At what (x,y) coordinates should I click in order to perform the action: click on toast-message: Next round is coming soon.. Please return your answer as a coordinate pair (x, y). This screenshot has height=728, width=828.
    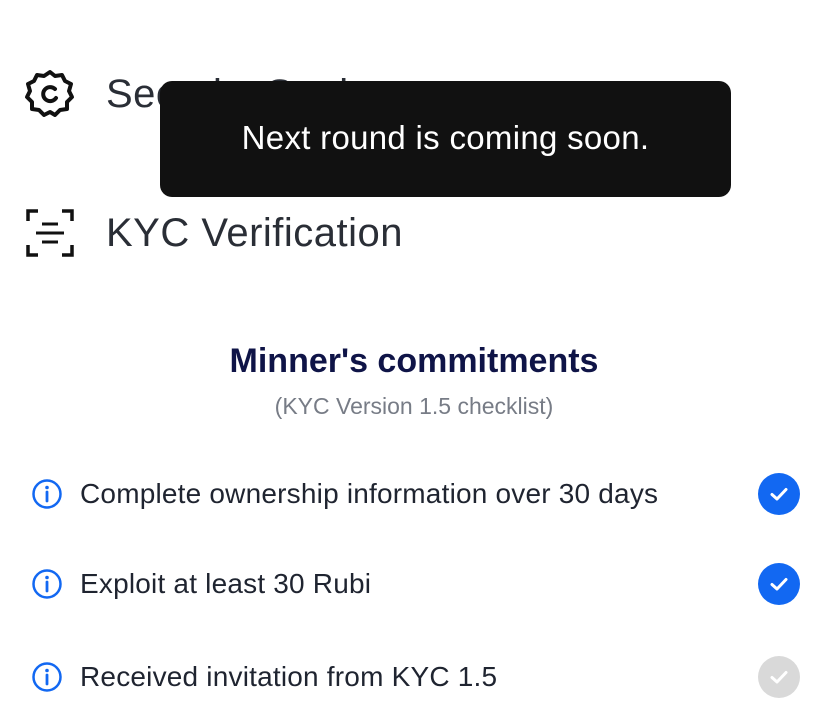
    Looking at the image, I should click on (445, 137).